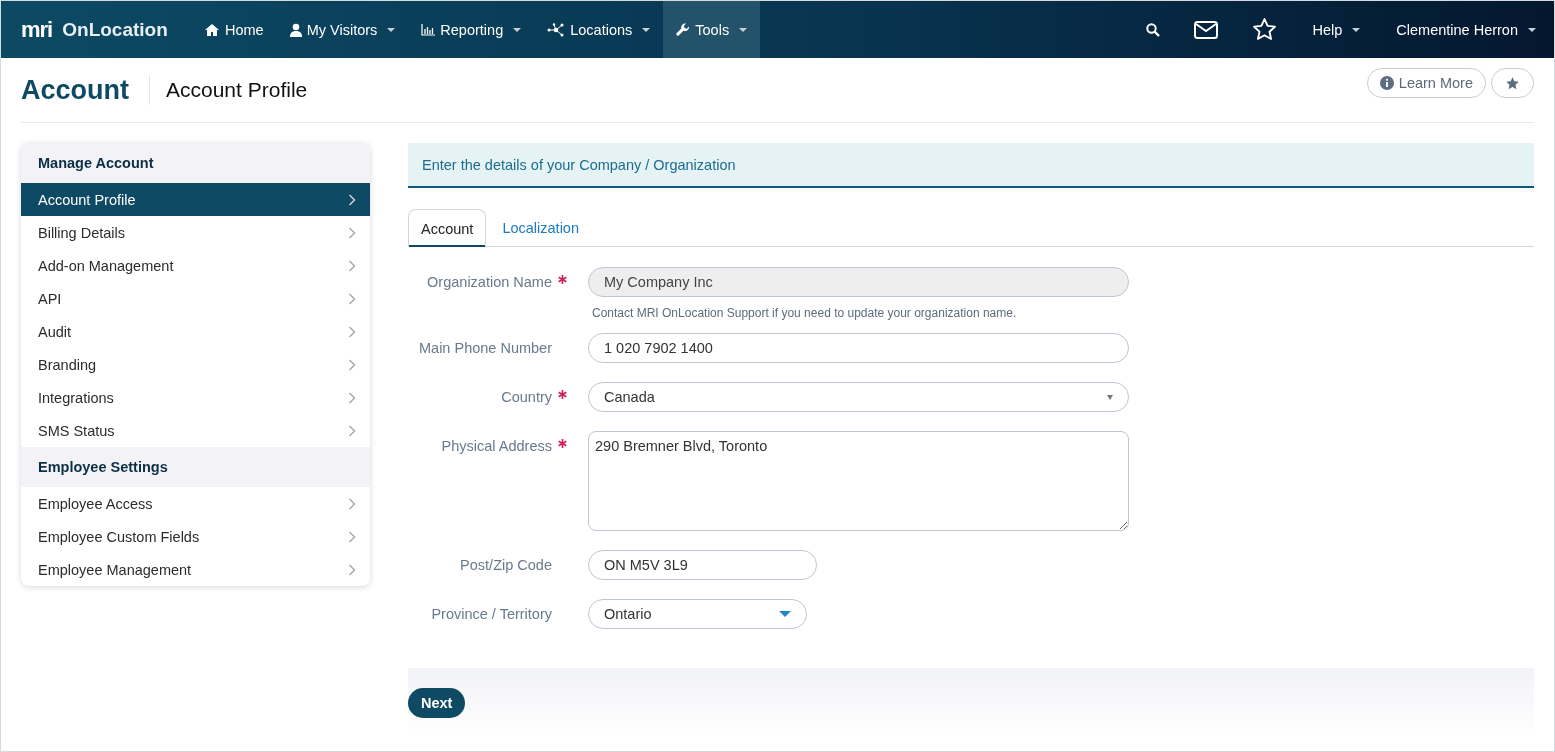  I want to click on field-label: Country, so click(526, 397).